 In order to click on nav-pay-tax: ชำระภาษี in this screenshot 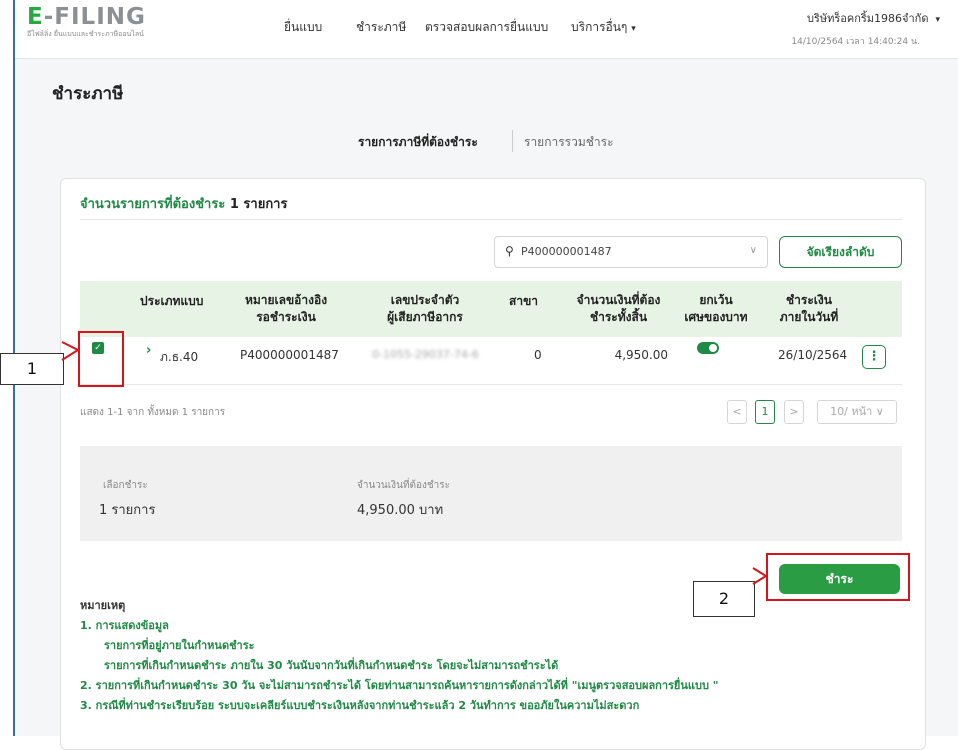, I will do `click(381, 27)`.